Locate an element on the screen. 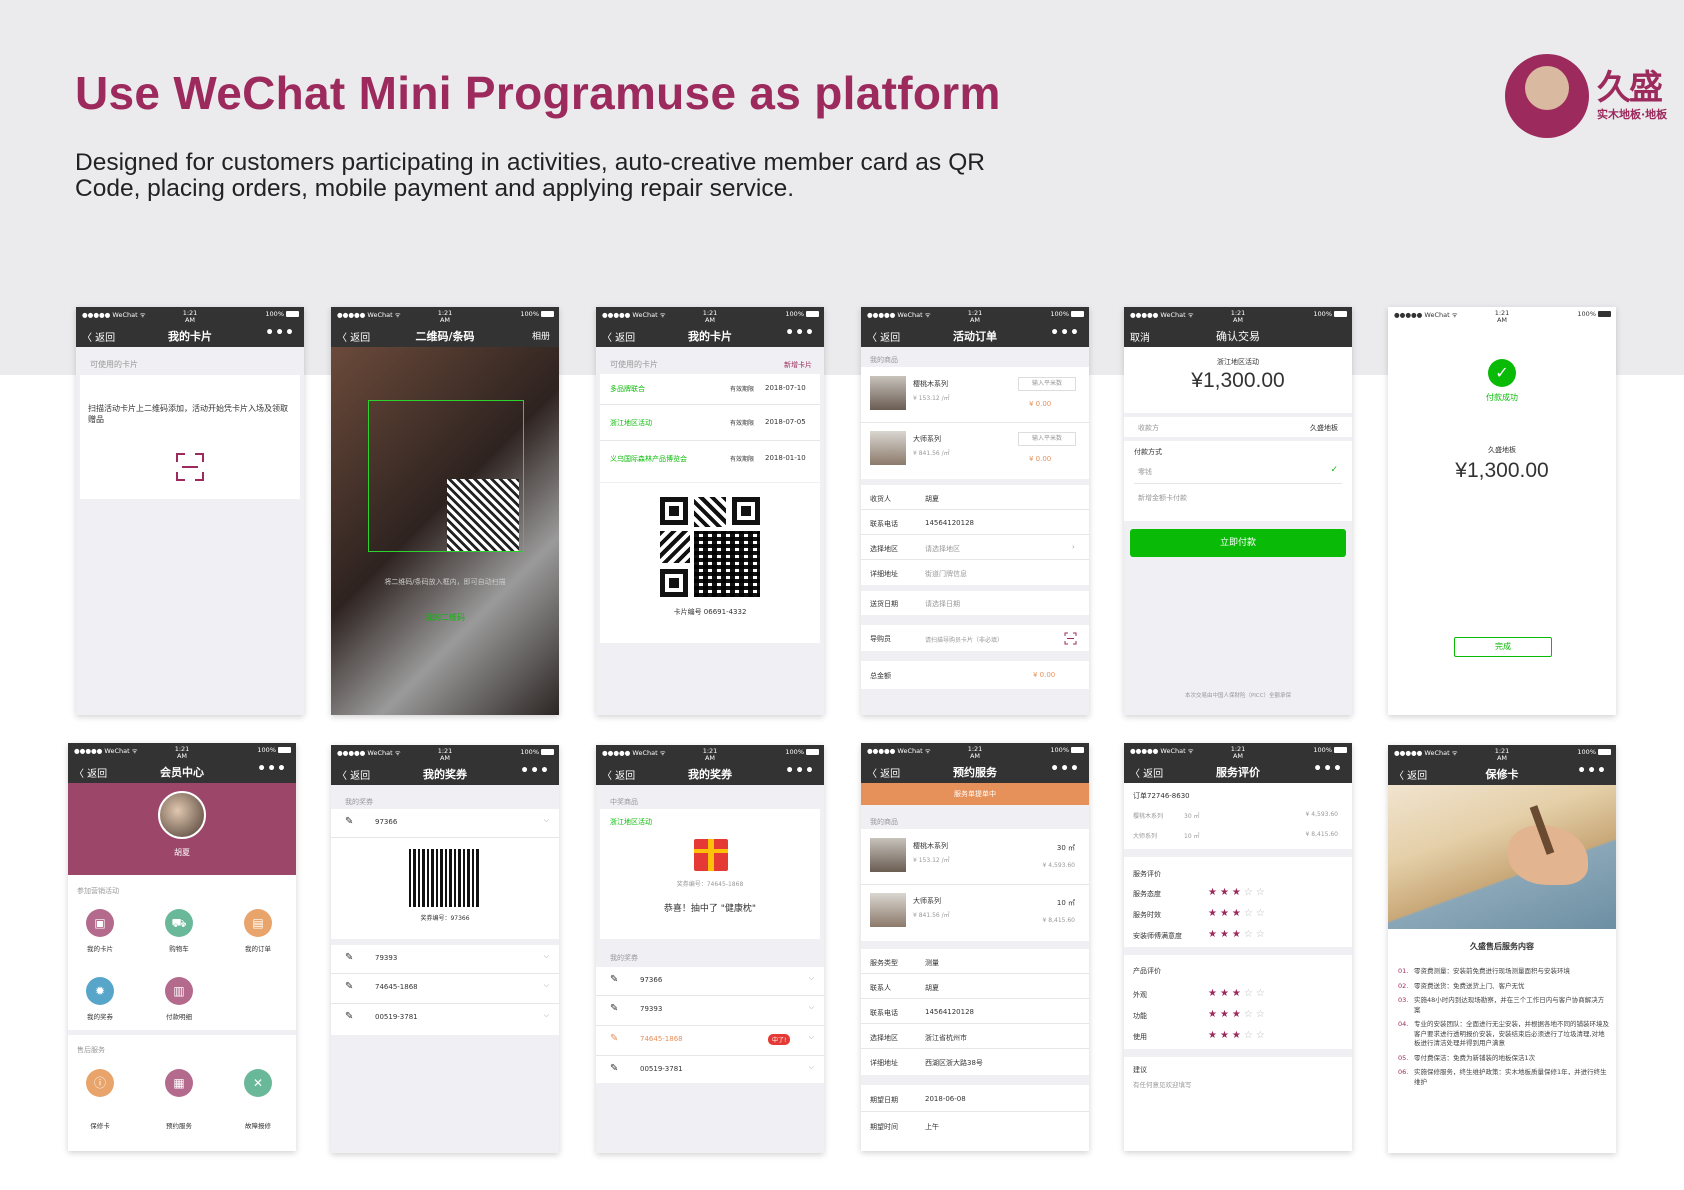 The height and width of the screenshot is (1190, 1684). avatar is located at coordinates (182, 815).